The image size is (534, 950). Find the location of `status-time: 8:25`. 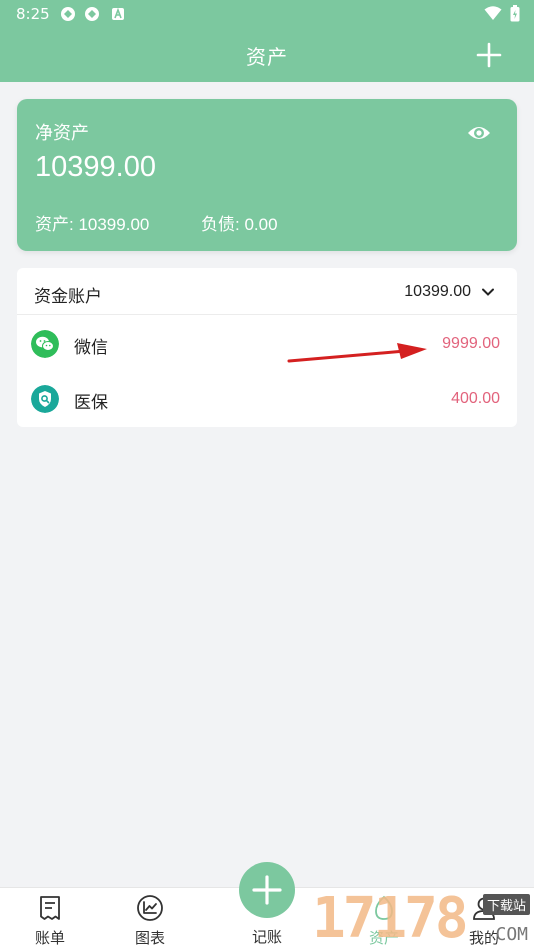

status-time: 8:25 is located at coordinates (33, 14).